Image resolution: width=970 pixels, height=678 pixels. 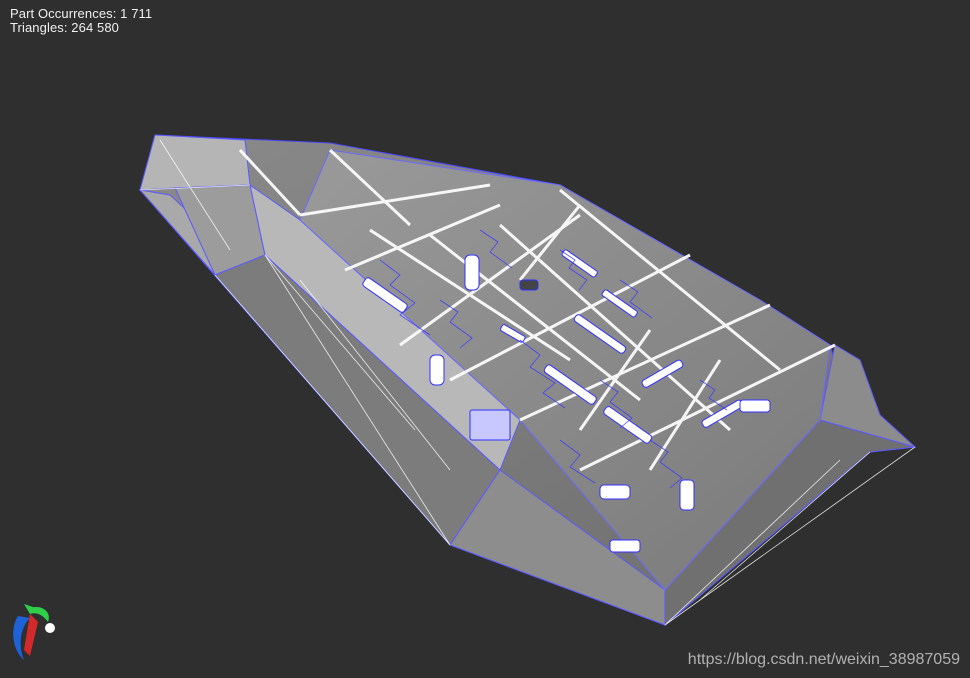 I want to click on axis-orientation-icon, so click(x=34, y=631).